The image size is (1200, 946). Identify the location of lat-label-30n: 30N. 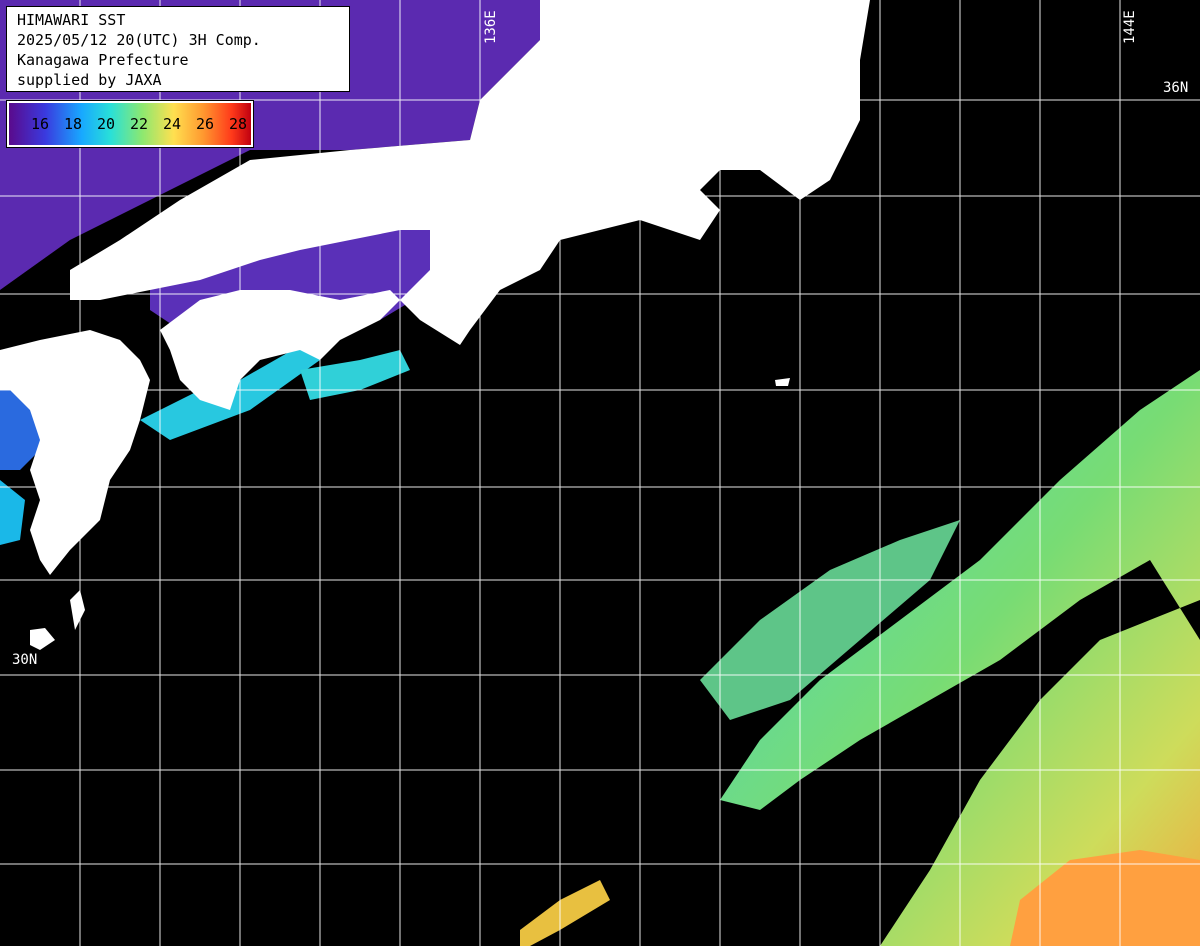
(25, 660).